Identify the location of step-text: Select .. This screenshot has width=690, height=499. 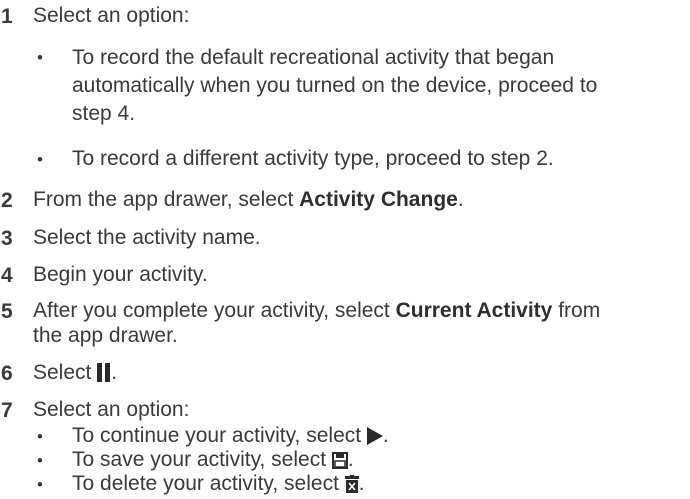
(358, 374).